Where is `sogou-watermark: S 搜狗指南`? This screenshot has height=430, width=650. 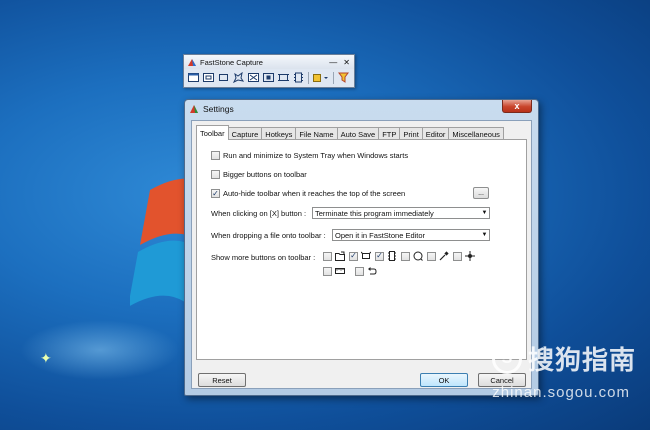 sogou-watermark: S 搜狗指南 is located at coordinates (563, 358).